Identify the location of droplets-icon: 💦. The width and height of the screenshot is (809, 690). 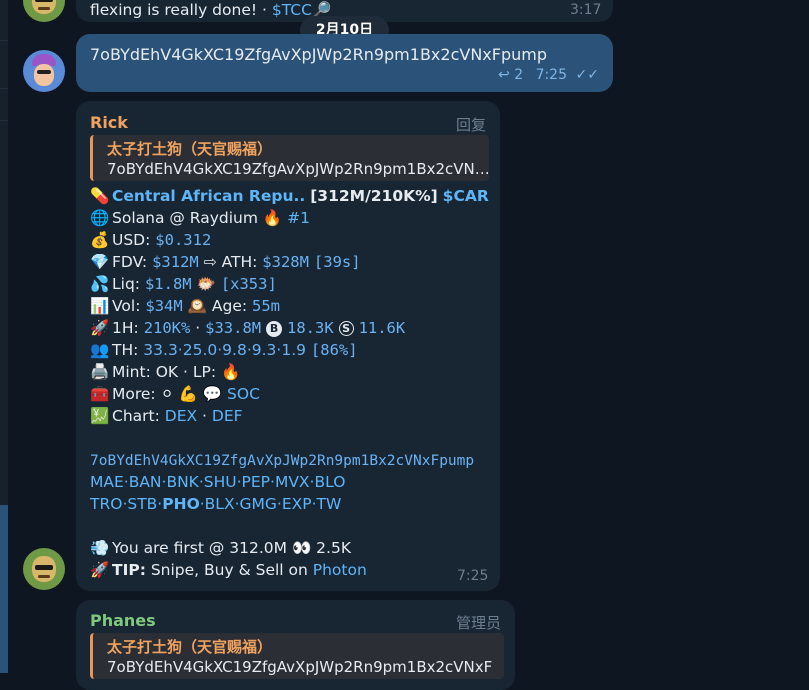
(100, 284).